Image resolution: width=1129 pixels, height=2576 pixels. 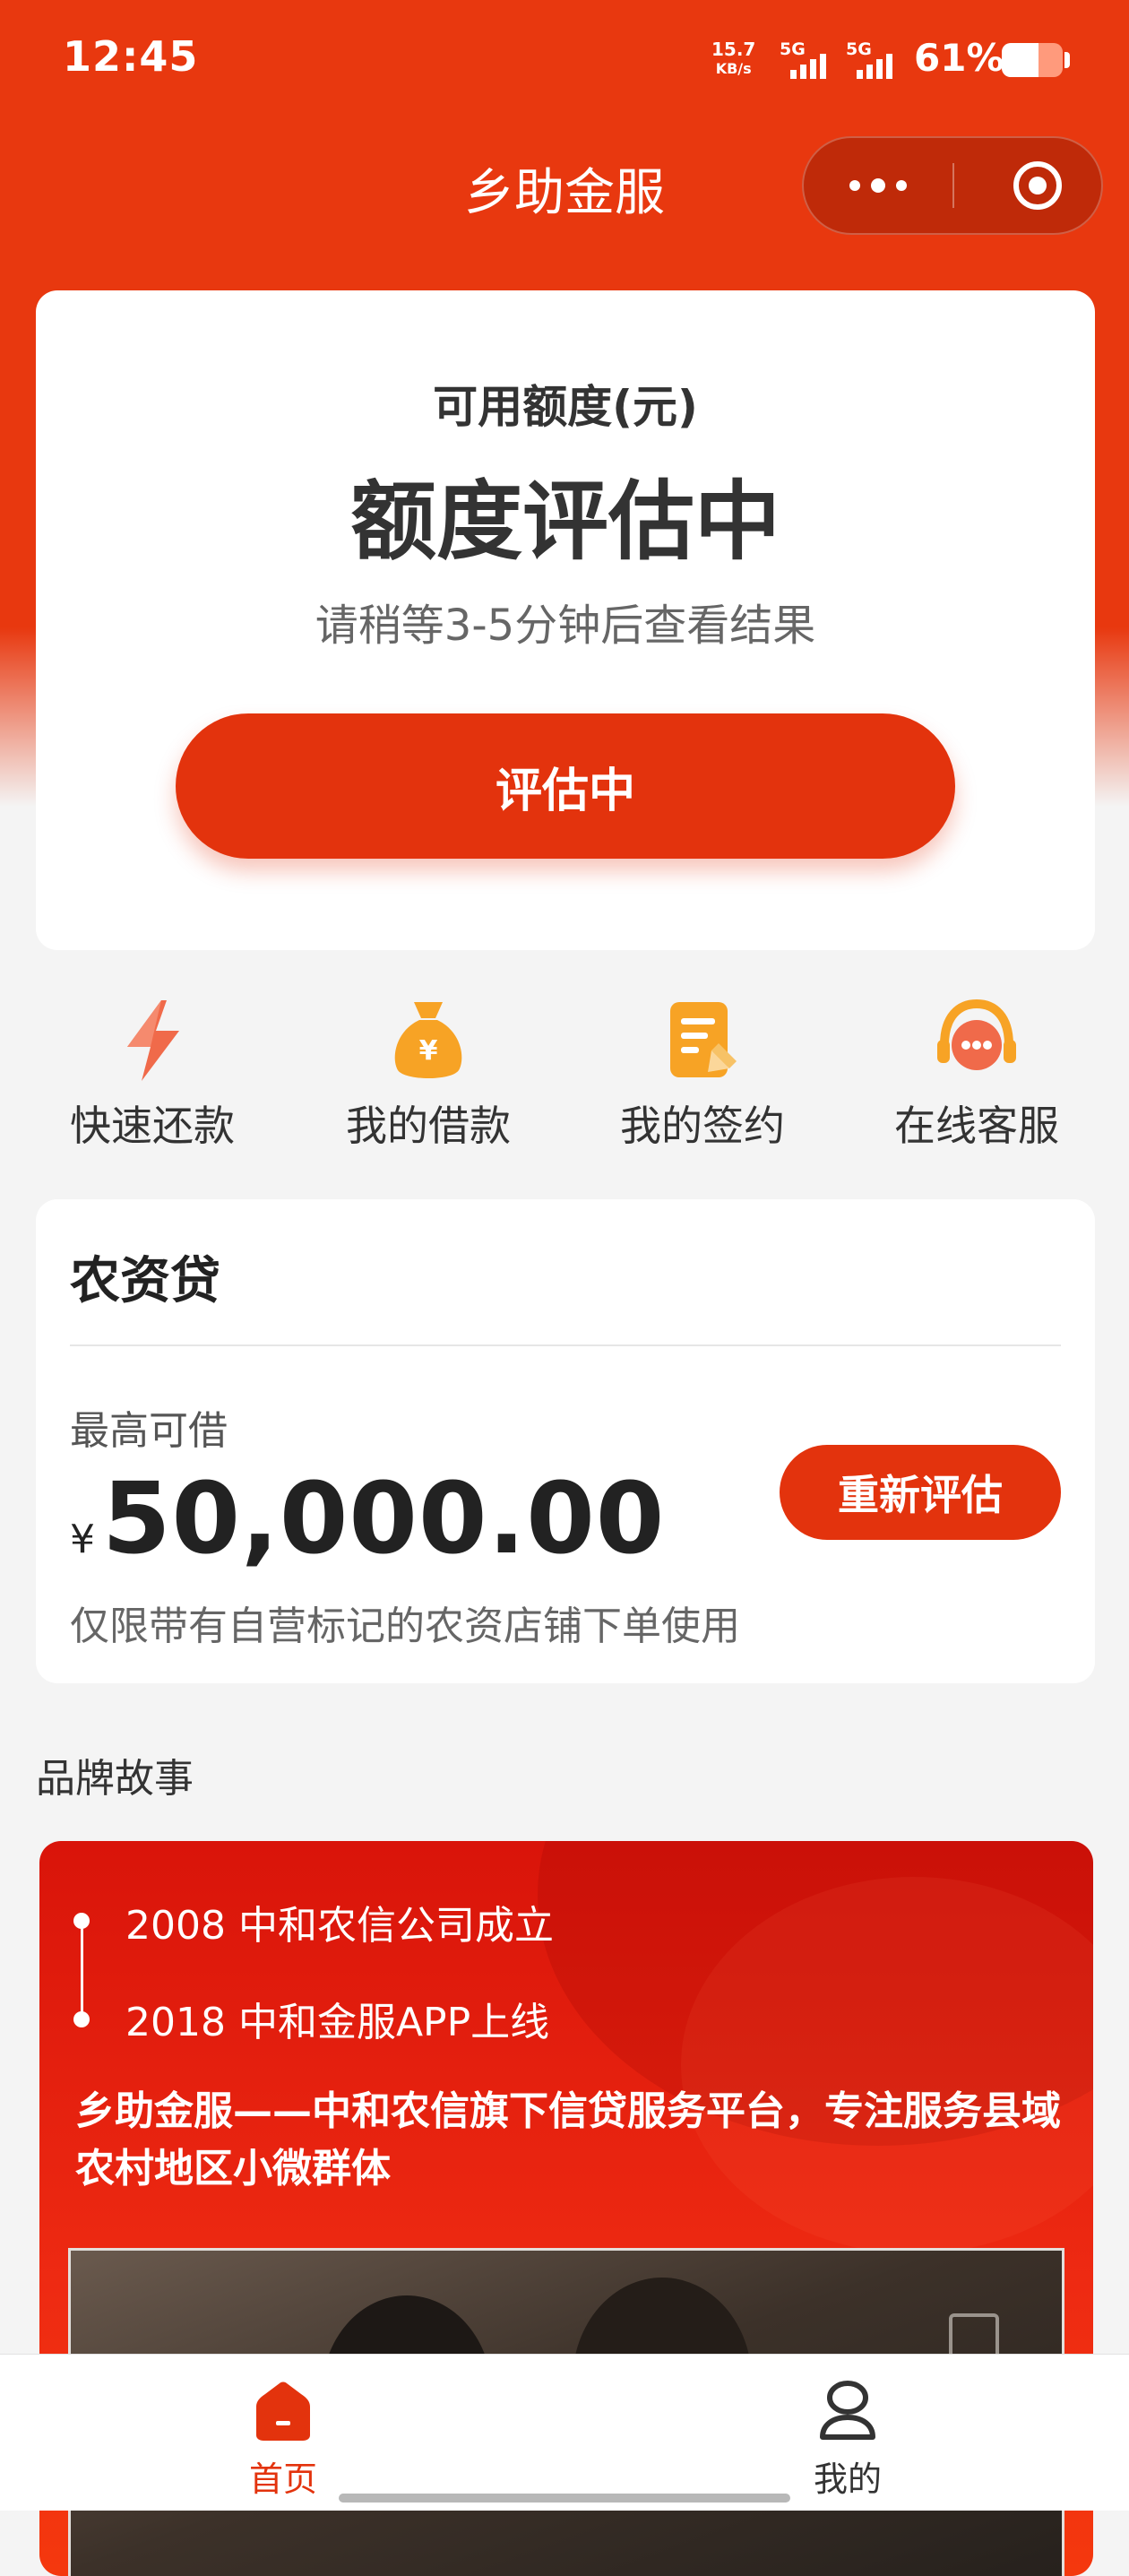 I want to click on quick-action-label: 我的签约, so click(x=703, y=1126).